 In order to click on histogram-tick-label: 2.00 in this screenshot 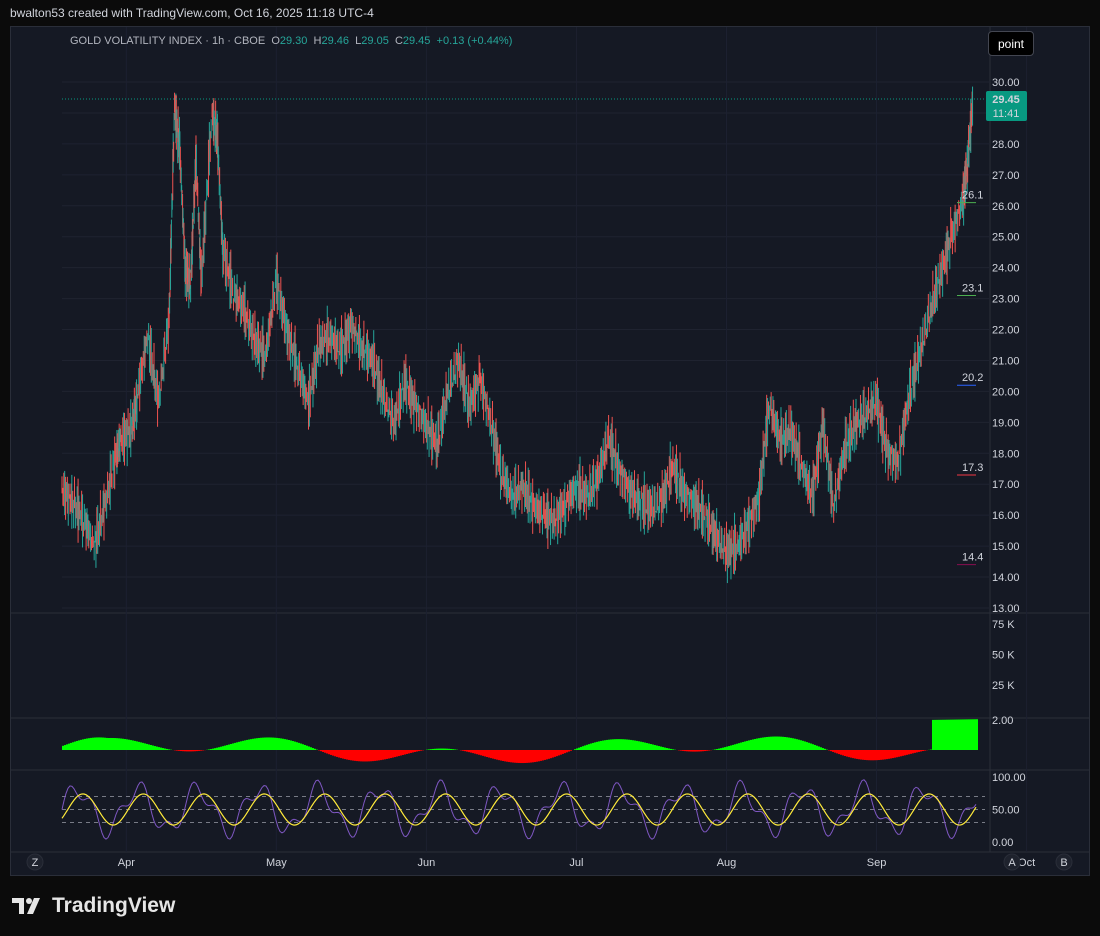, I will do `click(1002, 721)`.